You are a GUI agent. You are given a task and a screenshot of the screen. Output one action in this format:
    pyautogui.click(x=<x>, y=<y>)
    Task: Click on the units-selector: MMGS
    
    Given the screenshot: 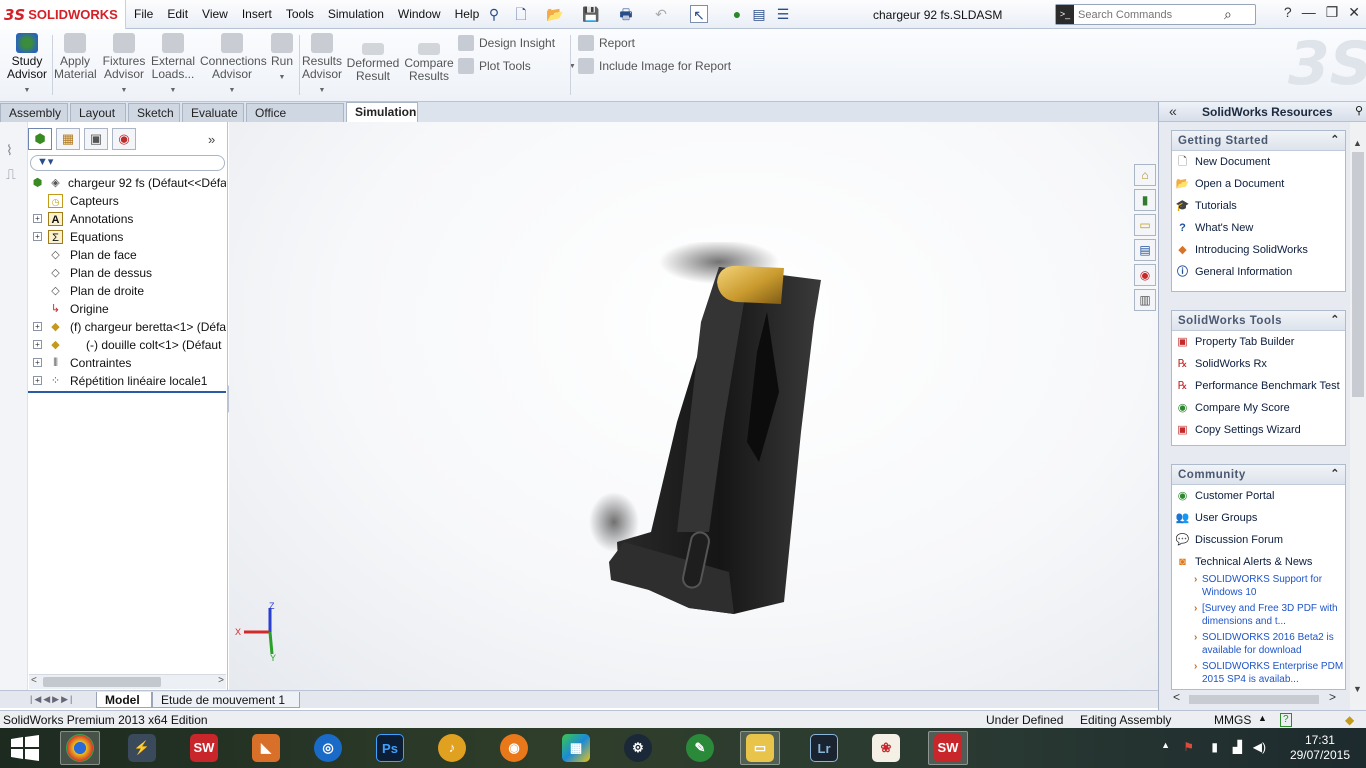 What is the action you would take?
    pyautogui.click(x=1232, y=720)
    